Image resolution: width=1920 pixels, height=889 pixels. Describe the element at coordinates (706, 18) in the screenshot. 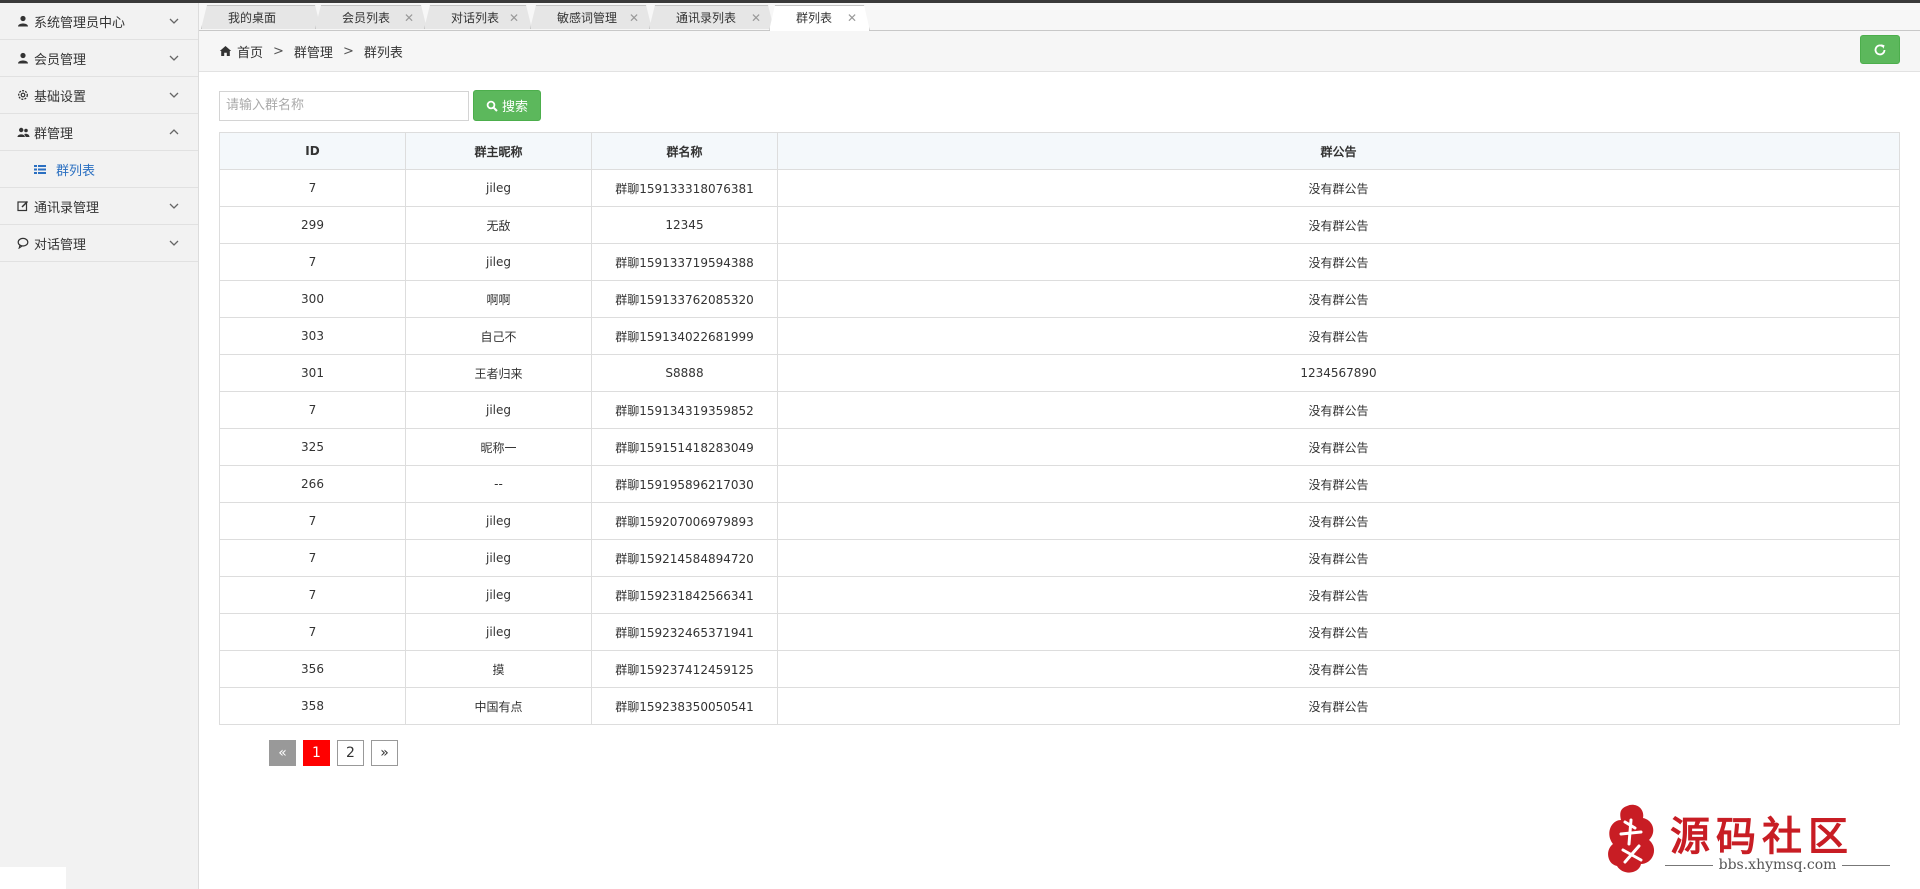

I see `tab-label: 通讯录列表` at that location.